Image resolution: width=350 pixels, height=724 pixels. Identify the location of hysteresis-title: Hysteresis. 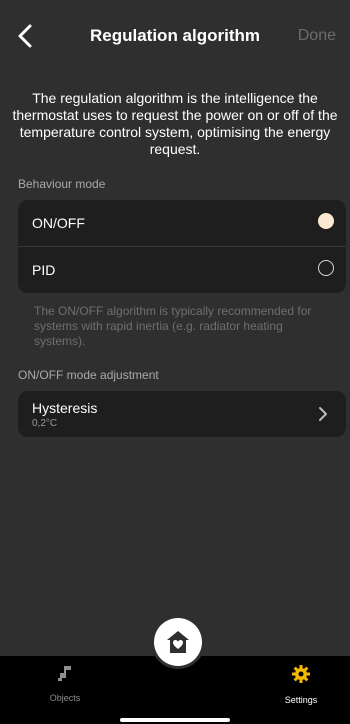
(65, 408).